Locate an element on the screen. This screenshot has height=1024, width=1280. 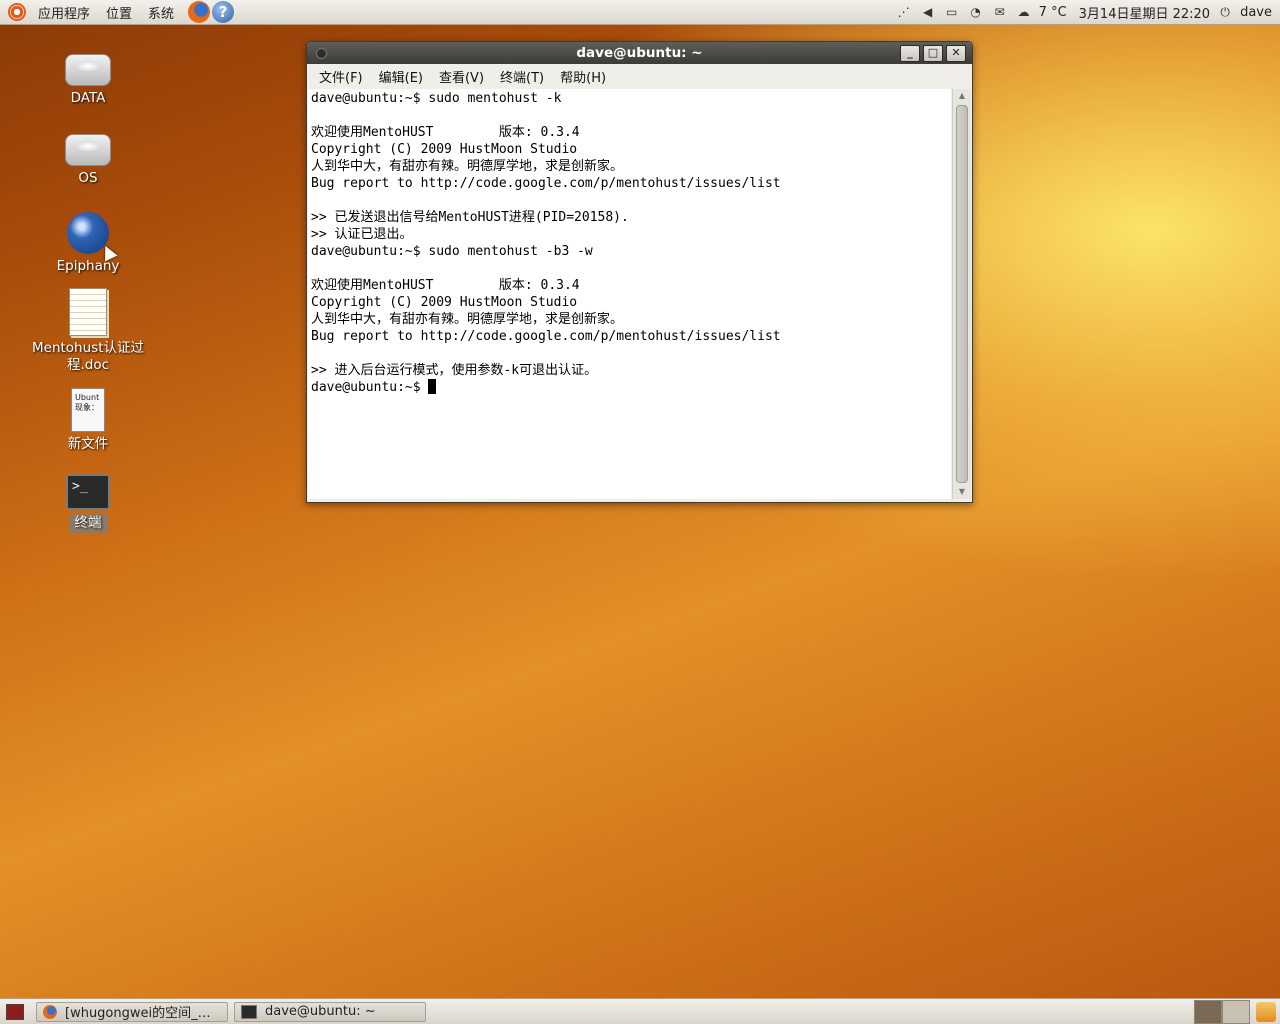
menu-view: 查看(V) is located at coordinates (461, 76).